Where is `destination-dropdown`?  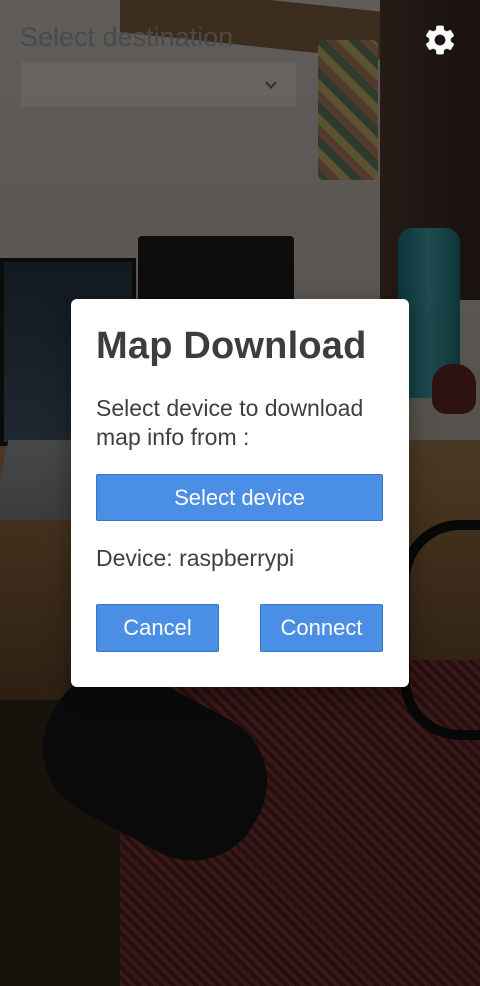
destination-dropdown is located at coordinates (158, 84).